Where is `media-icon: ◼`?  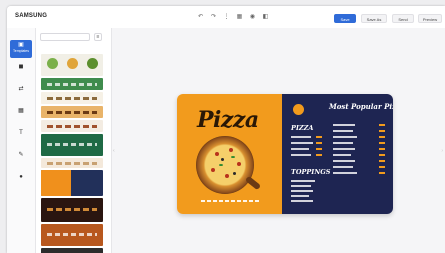 media-icon: ◼ is located at coordinates (21, 67).